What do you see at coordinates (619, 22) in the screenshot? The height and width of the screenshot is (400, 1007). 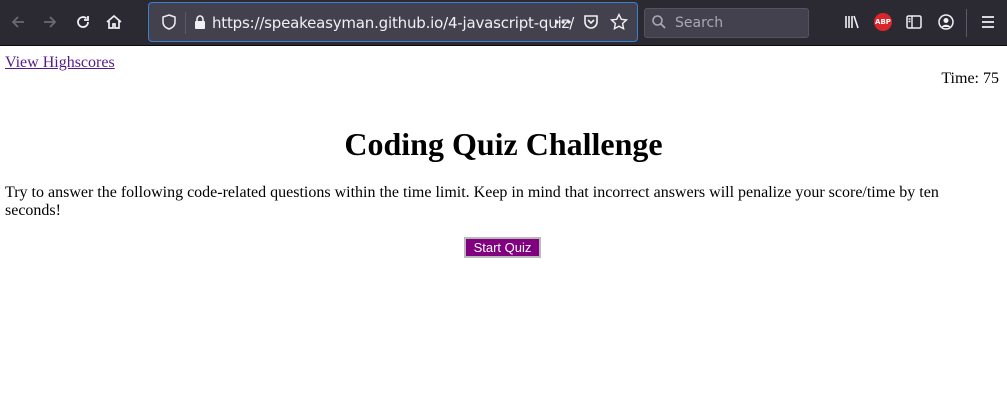 I see `bookmark-star-icon` at bounding box center [619, 22].